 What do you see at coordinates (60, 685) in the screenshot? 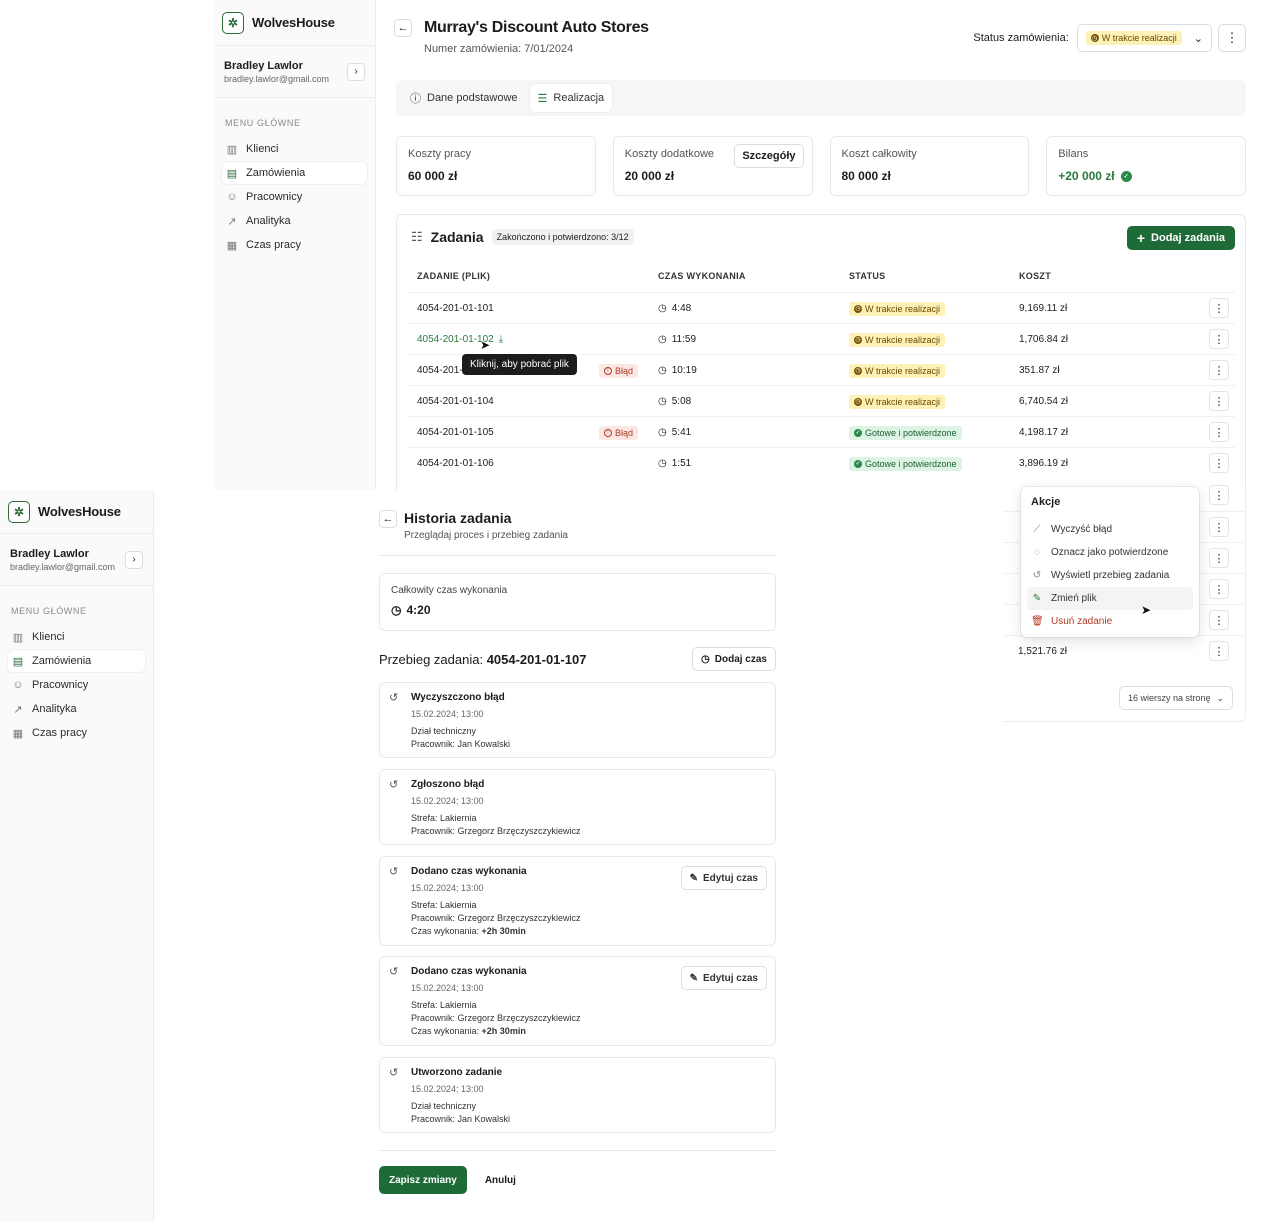
I see `sidebar-item-label: Pracownicy` at bounding box center [60, 685].